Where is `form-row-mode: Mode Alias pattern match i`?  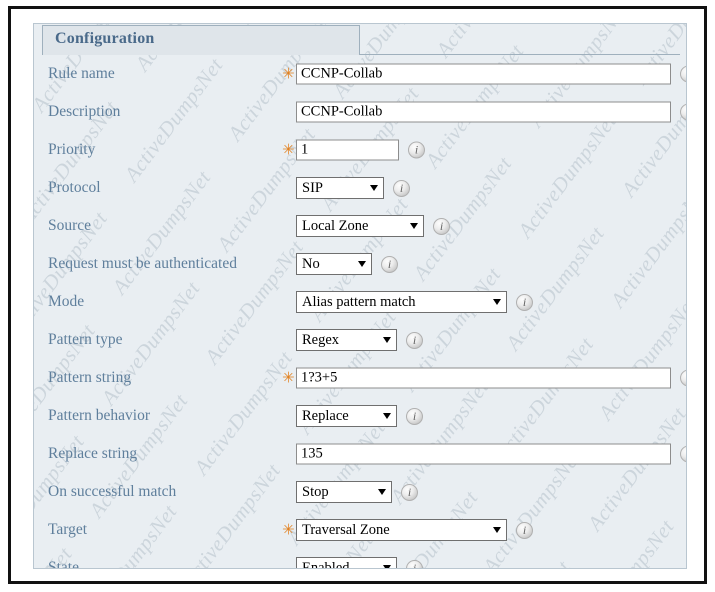 form-row-mode: Mode Alias pattern match i is located at coordinates (360, 302).